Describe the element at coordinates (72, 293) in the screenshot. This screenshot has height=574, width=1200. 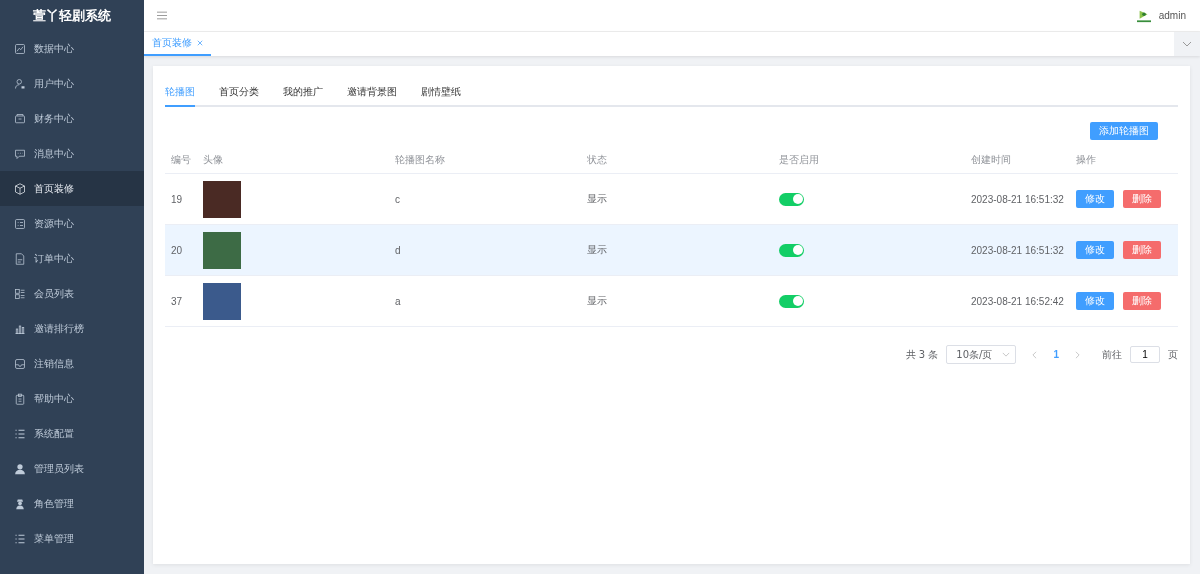
I see `sidebar-item: 会员列表` at that location.